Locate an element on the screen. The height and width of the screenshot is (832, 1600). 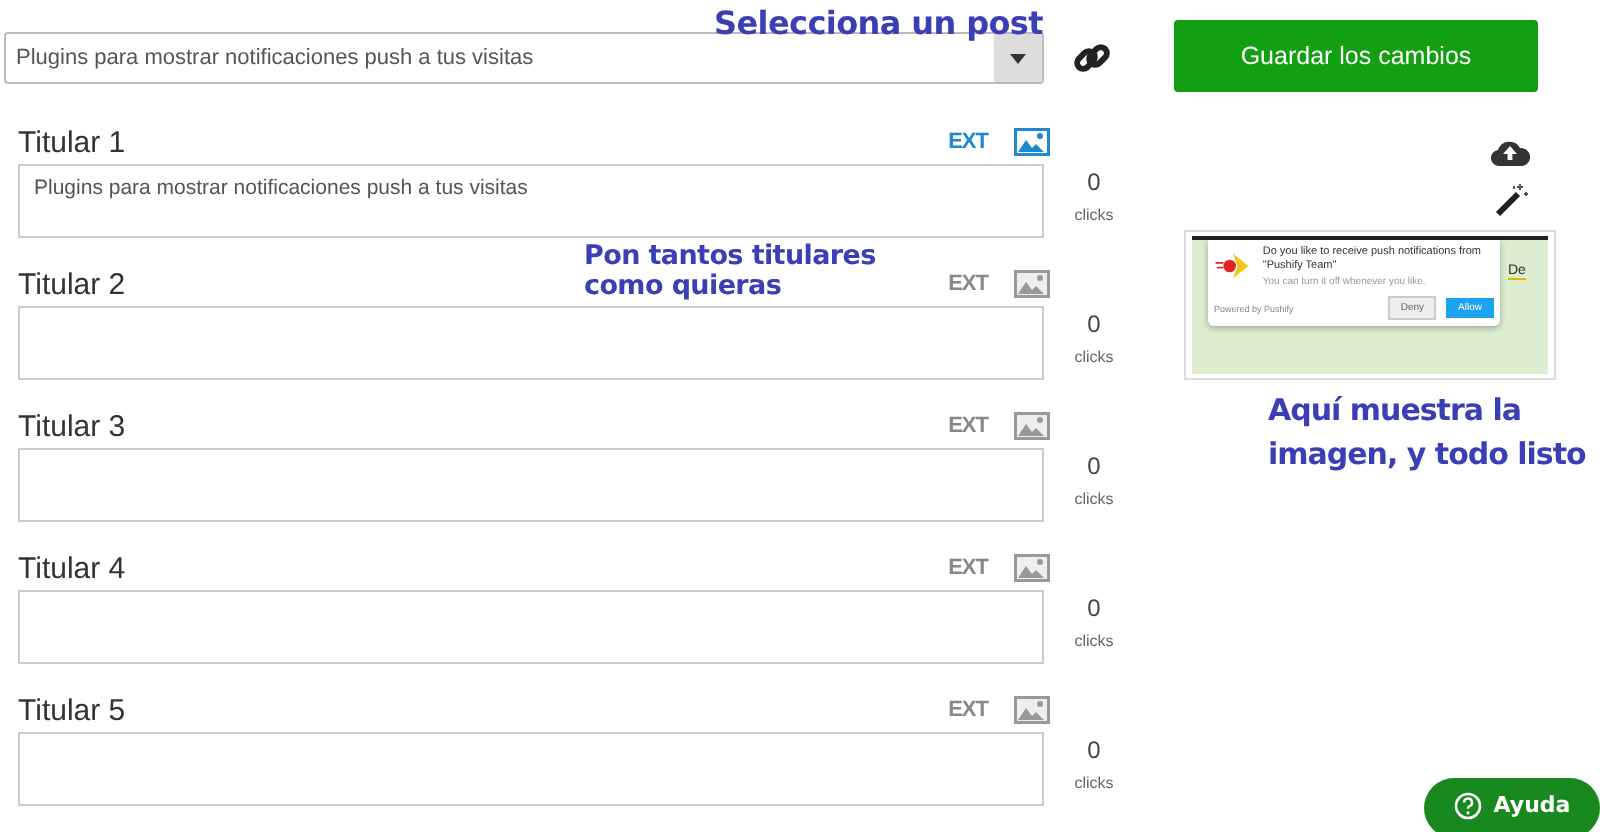
headline-label: Titular 1 is located at coordinates (72, 142).